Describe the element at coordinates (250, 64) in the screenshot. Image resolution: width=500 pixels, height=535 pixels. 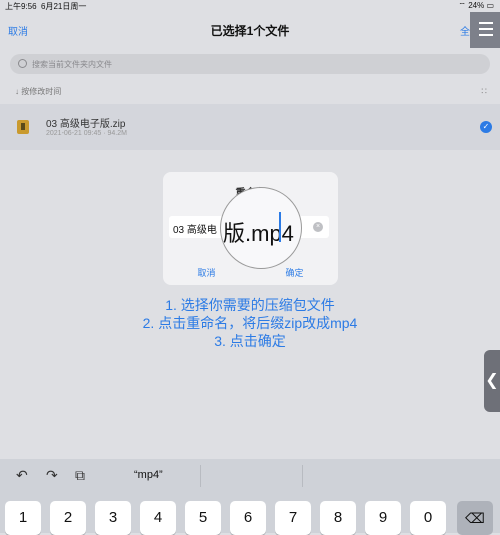
I see `search-input: 搜索当前文件夹内文件` at that location.